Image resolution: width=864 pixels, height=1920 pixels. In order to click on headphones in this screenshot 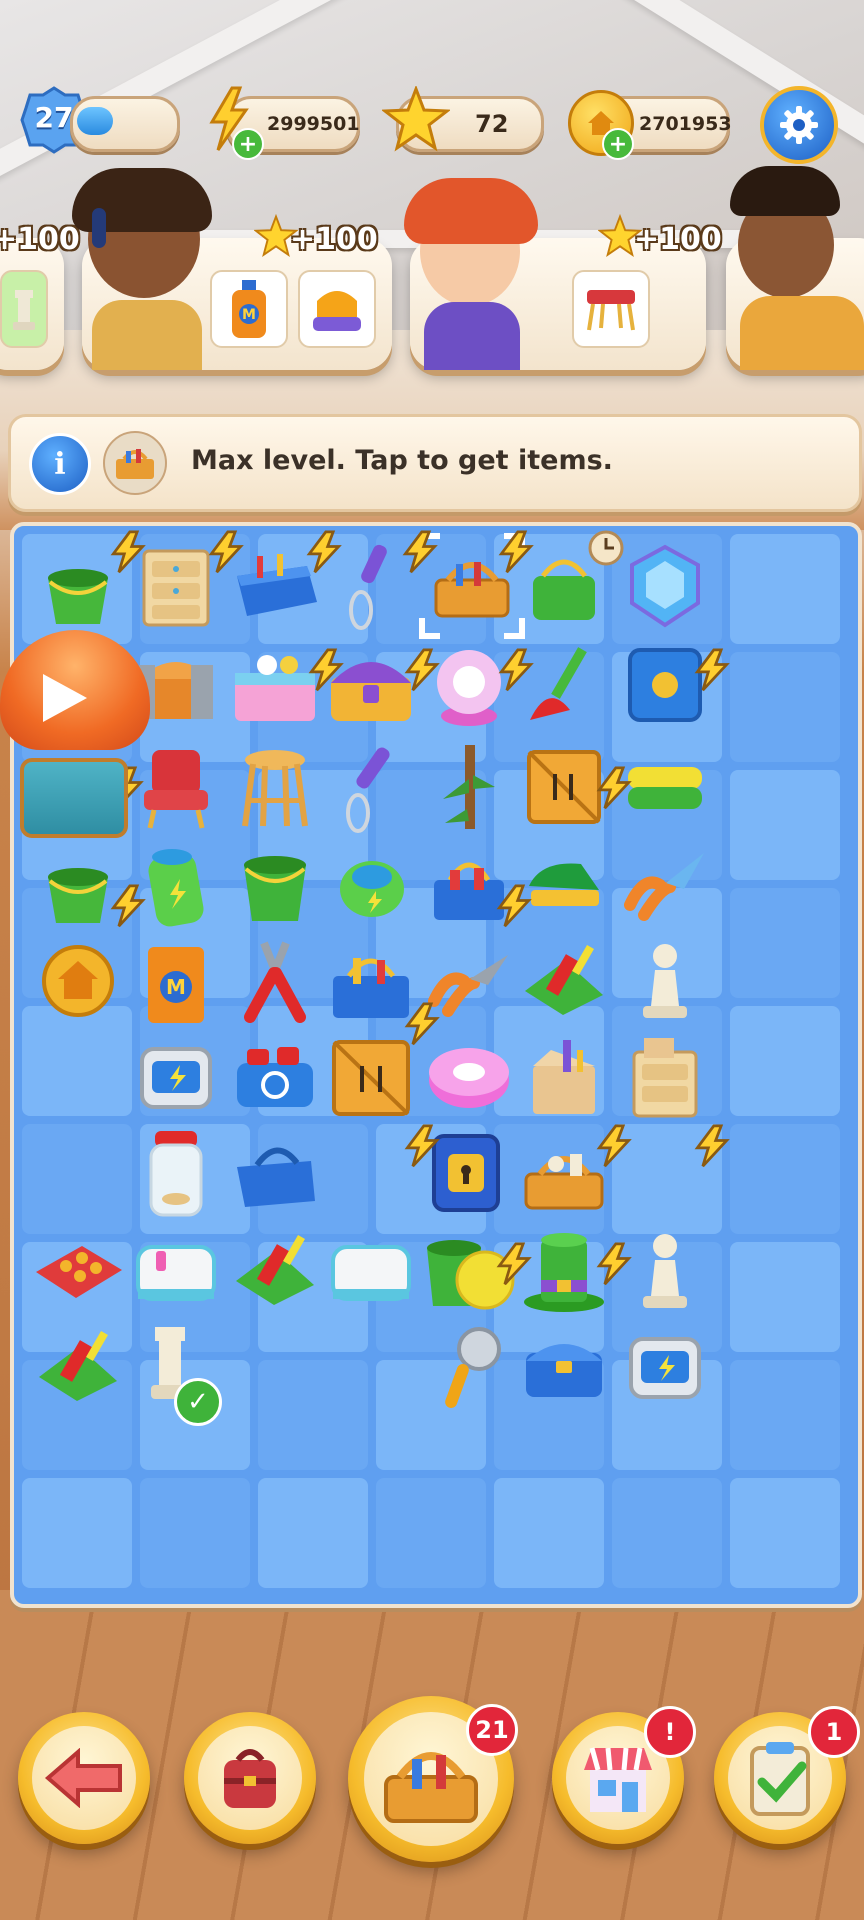, I will do `click(99, 228)`.